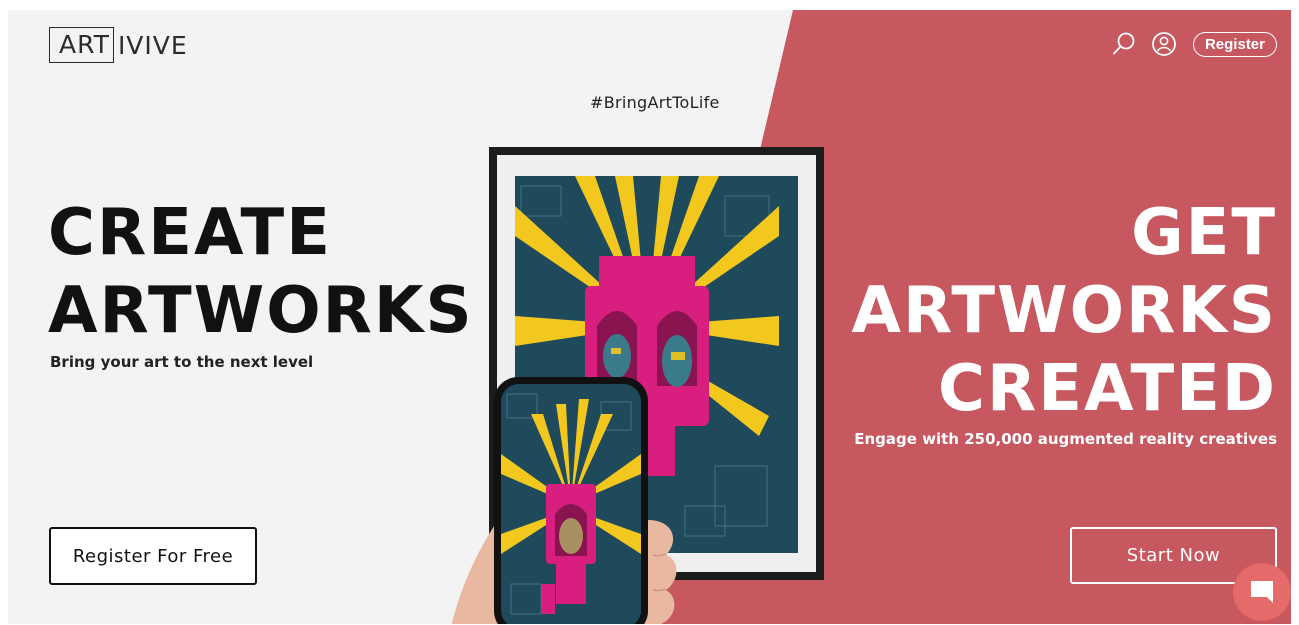  What do you see at coordinates (1124, 44) in the screenshot?
I see `search-icon` at bounding box center [1124, 44].